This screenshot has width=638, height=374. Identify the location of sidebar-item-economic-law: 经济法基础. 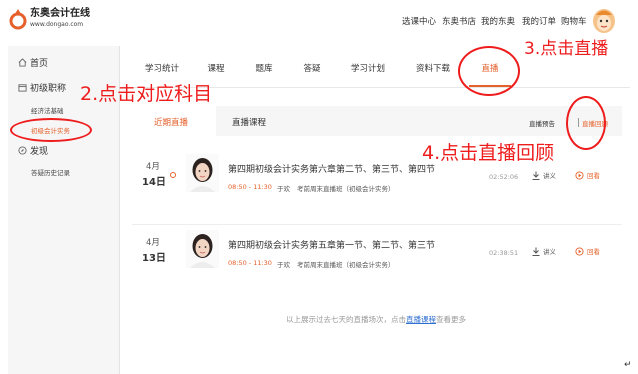
(47, 110).